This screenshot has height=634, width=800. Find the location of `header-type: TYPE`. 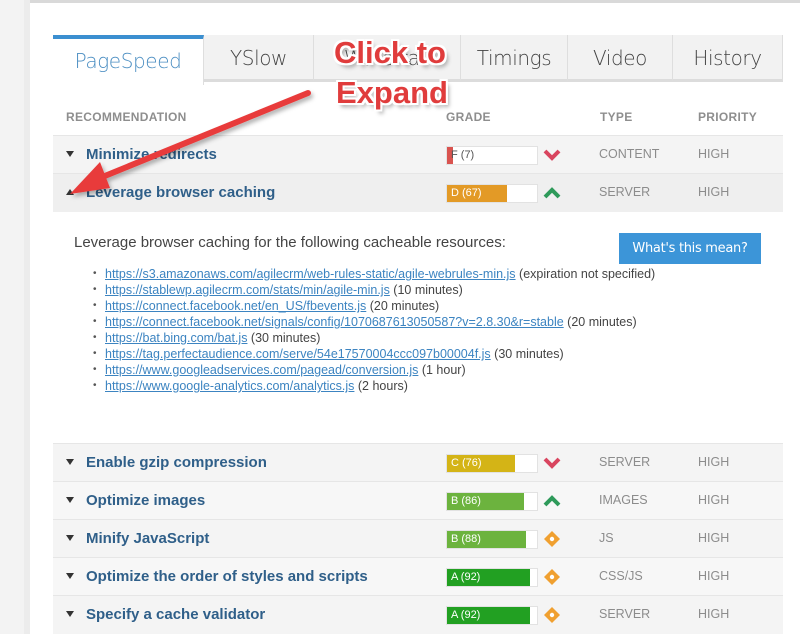

header-type: TYPE is located at coordinates (616, 117).